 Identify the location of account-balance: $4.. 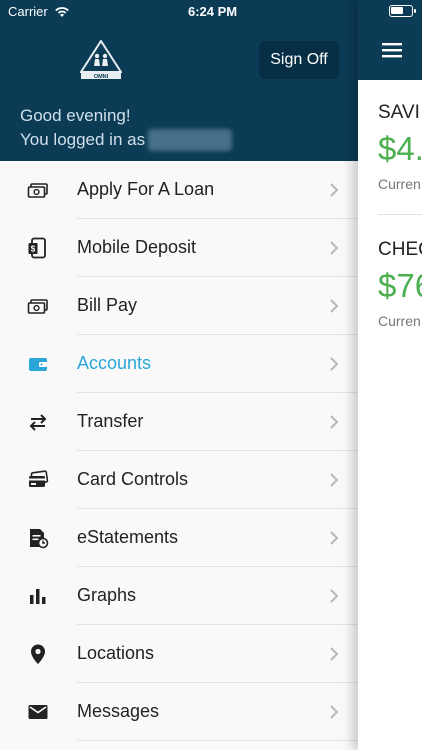
(400, 148).